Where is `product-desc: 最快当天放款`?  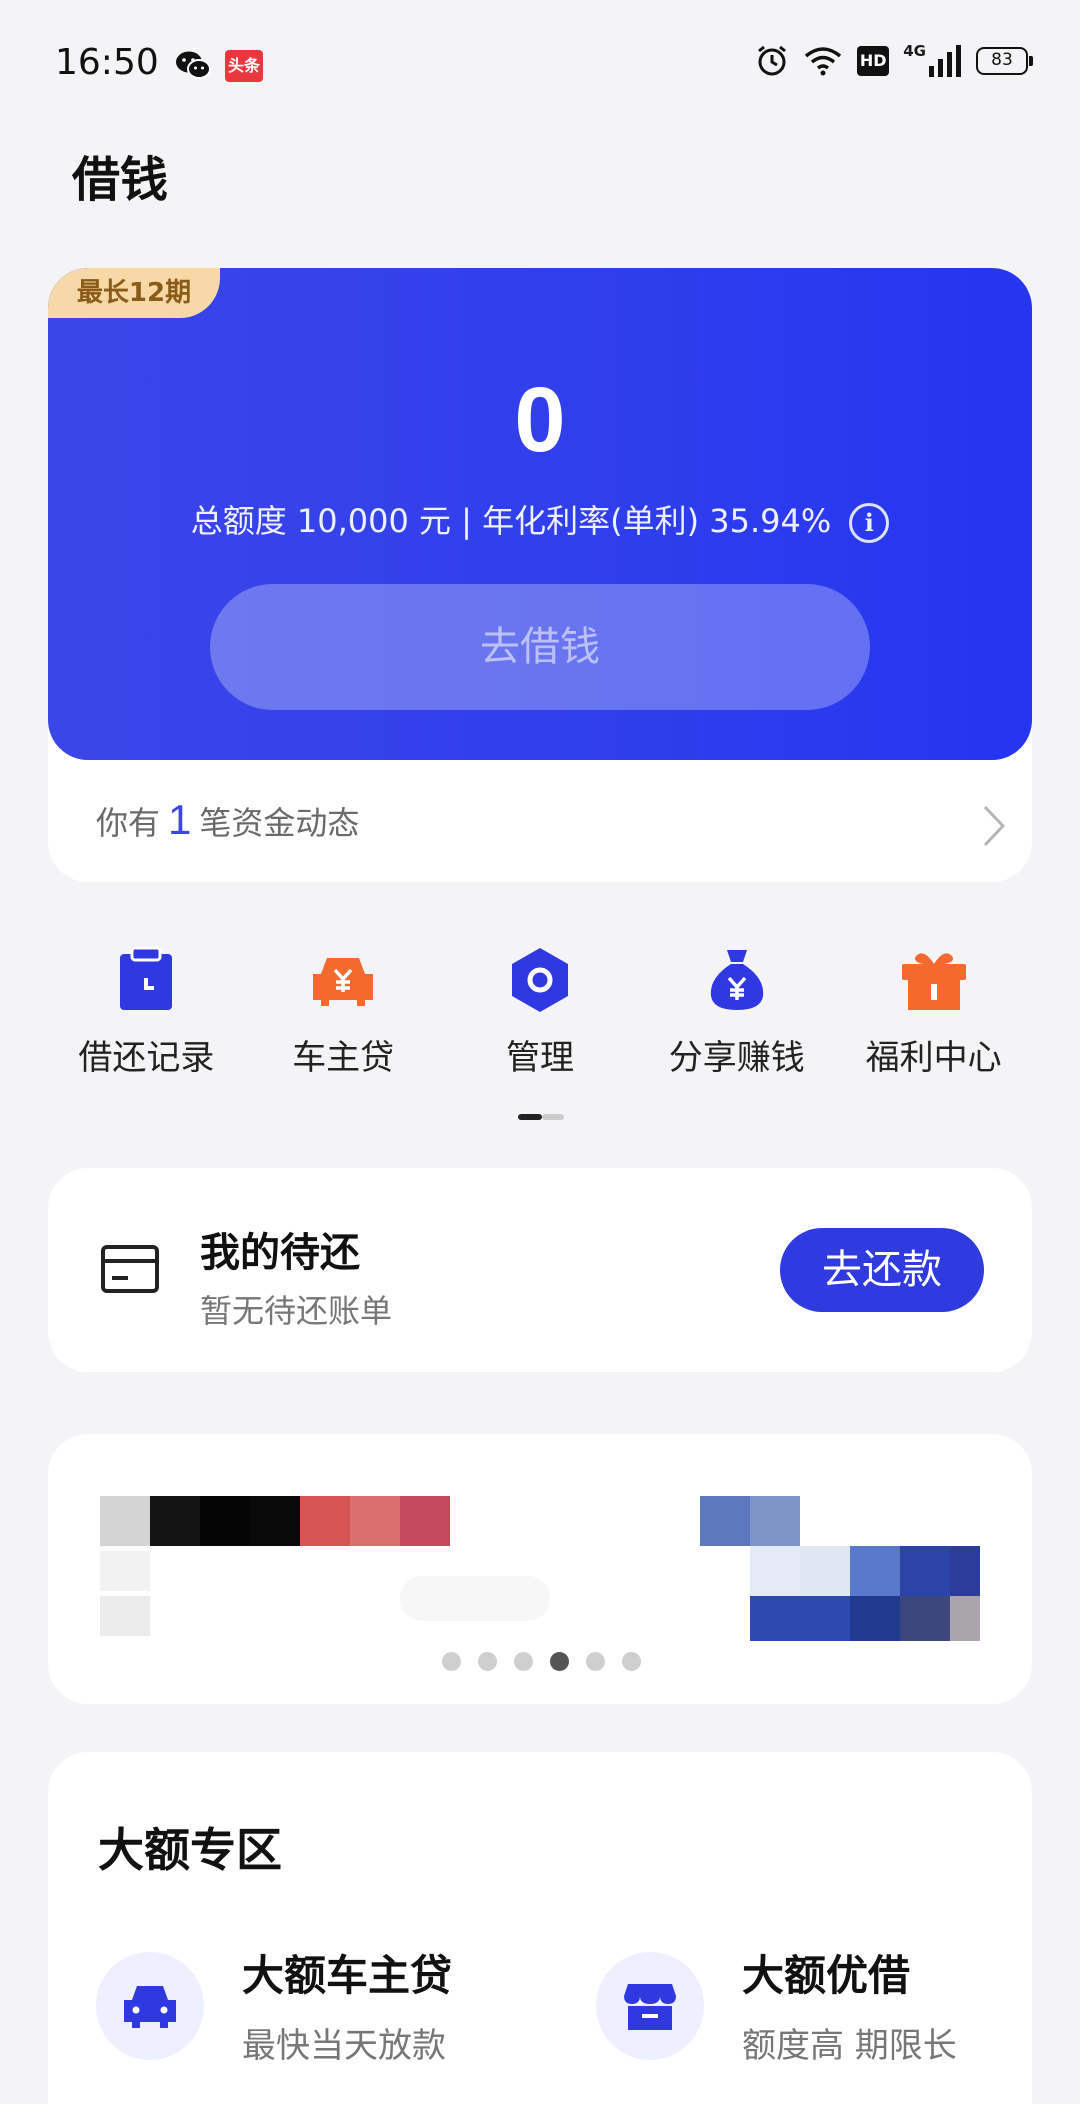 product-desc: 最快当天放款 is located at coordinates (344, 2046).